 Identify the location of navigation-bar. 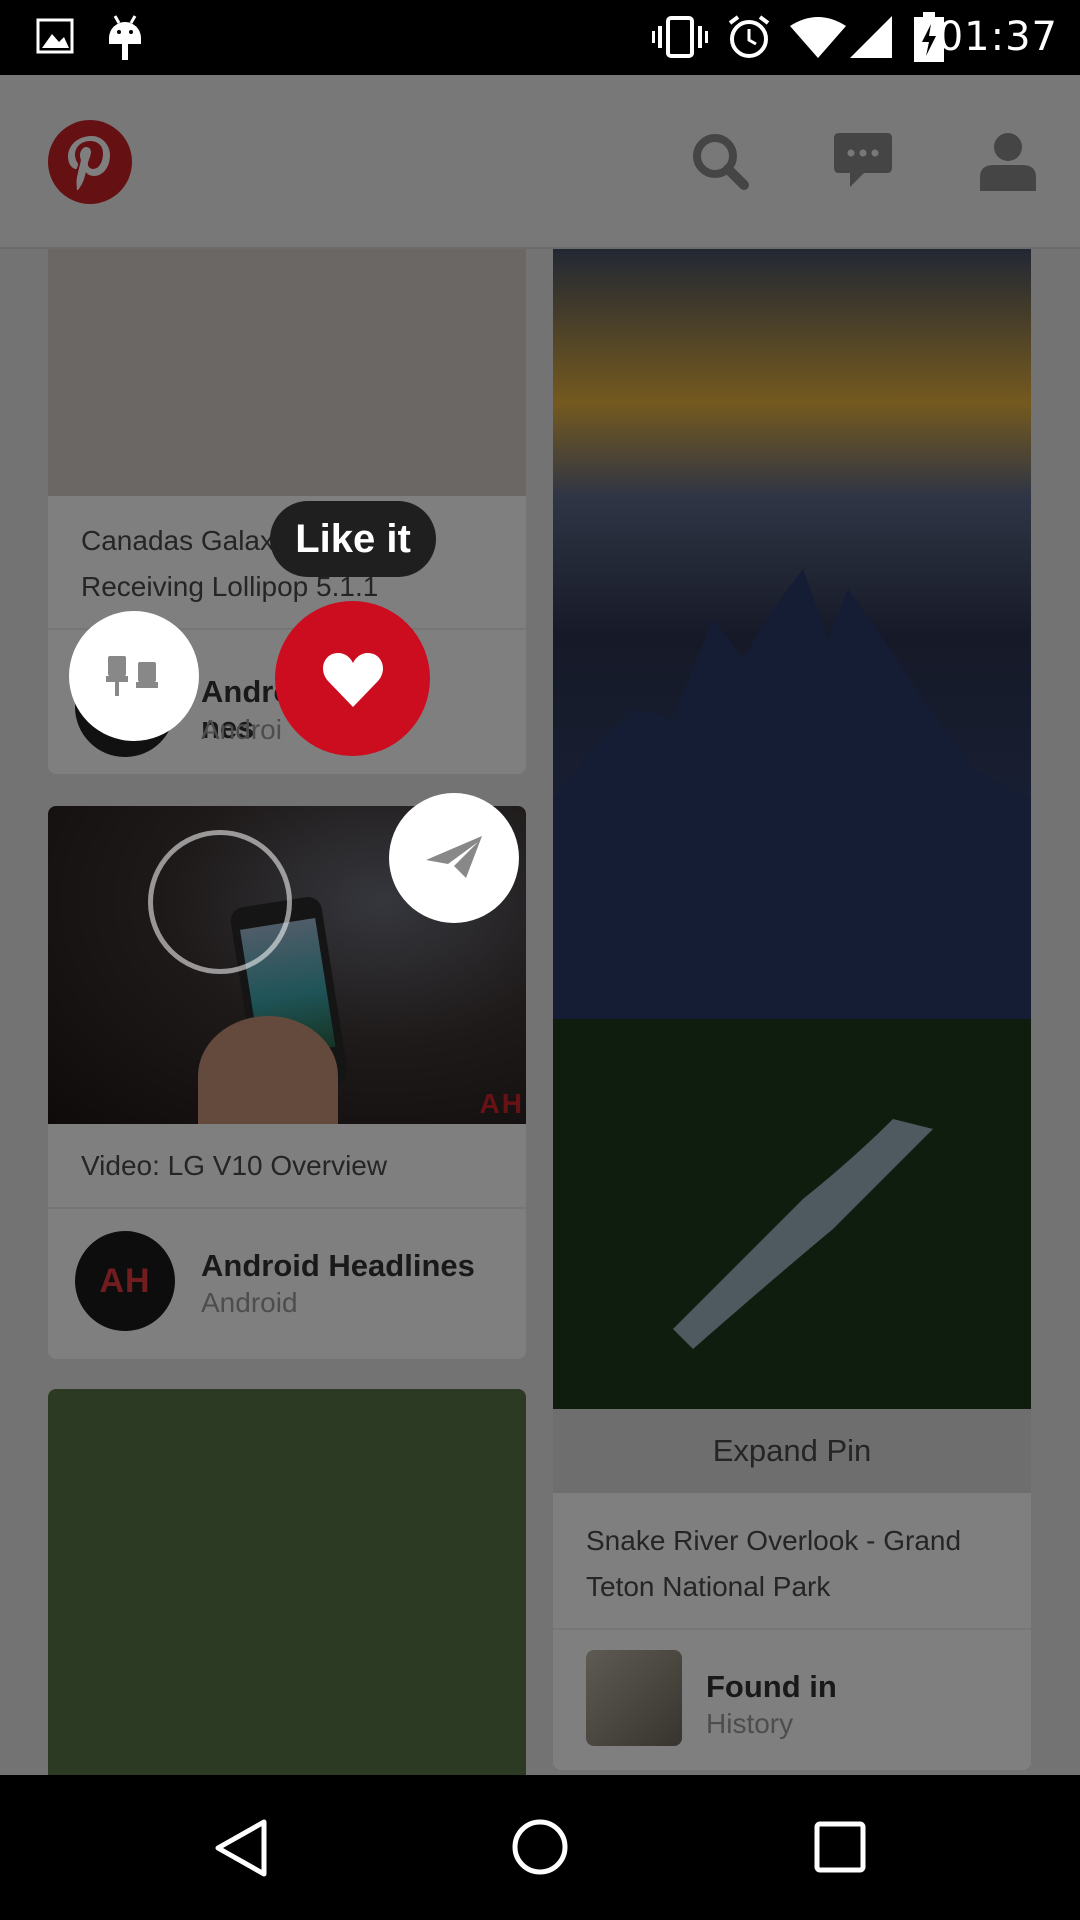
(540, 1847).